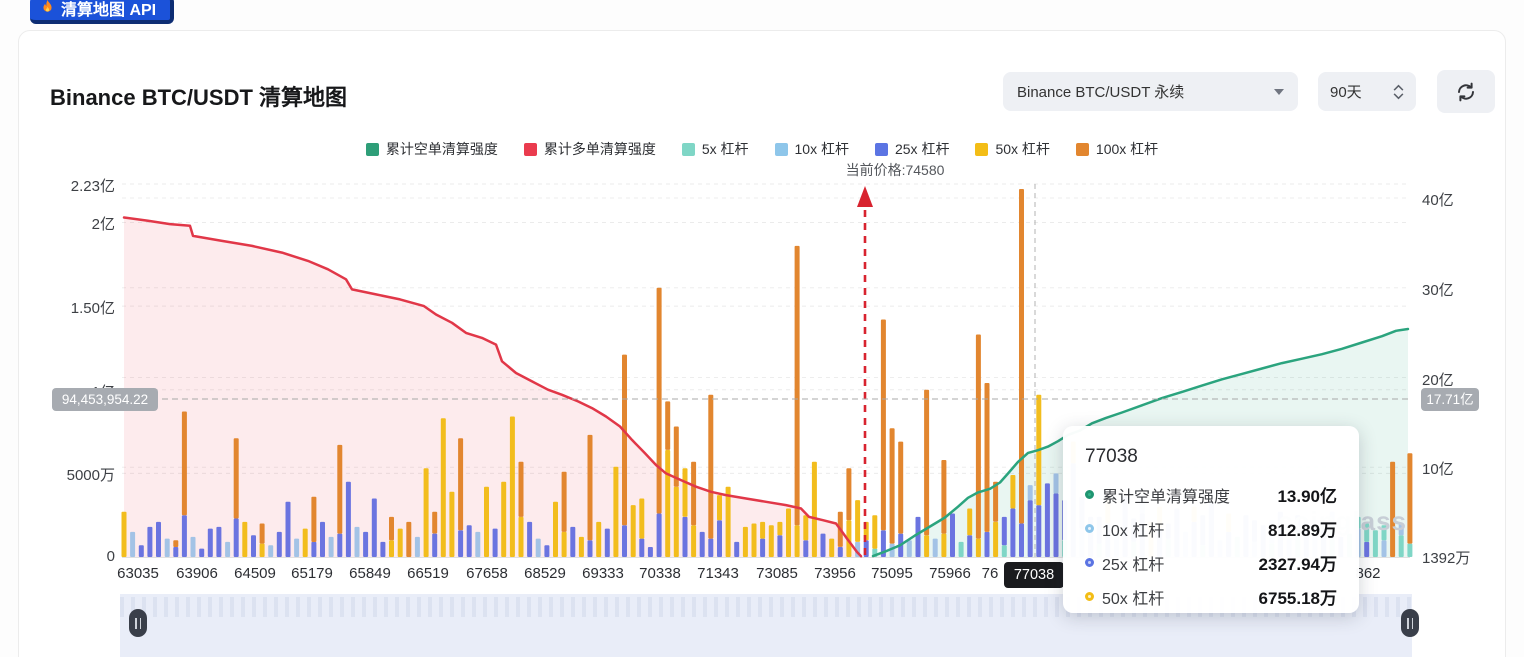 This screenshot has height=657, width=1524. I want to click on tooltip-series-value: 6755.18万, so click(1297, 598).